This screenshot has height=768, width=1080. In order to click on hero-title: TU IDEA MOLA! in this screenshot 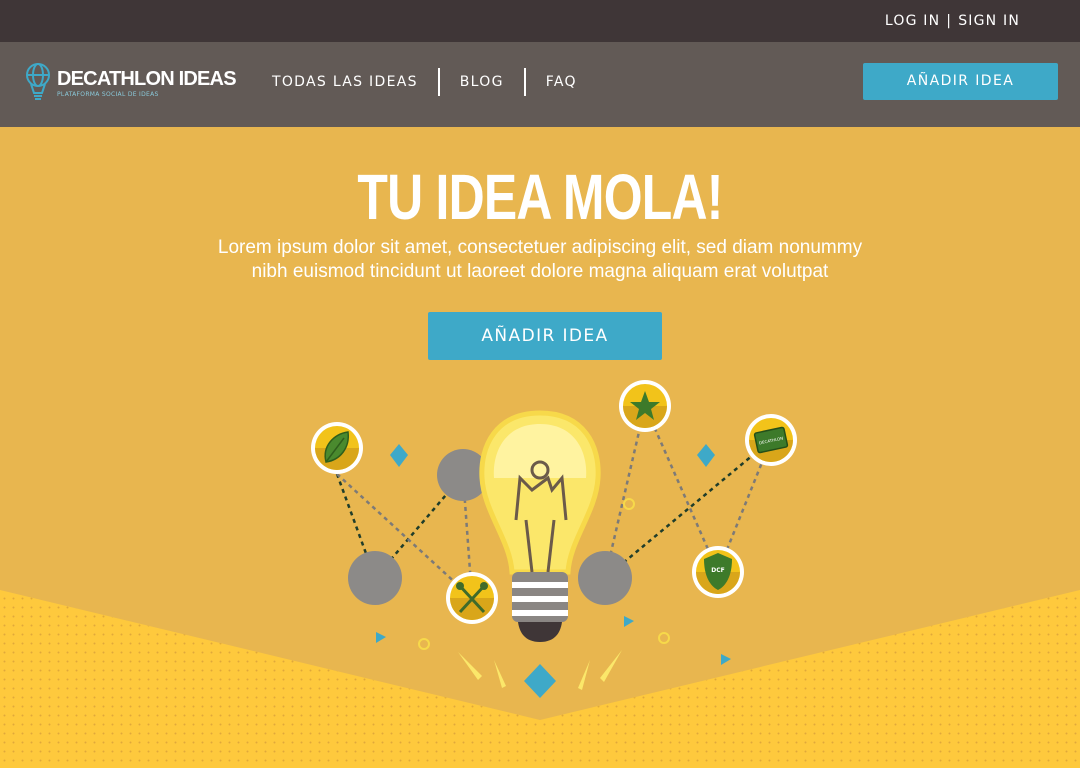, I will do `click(540, 197)`.